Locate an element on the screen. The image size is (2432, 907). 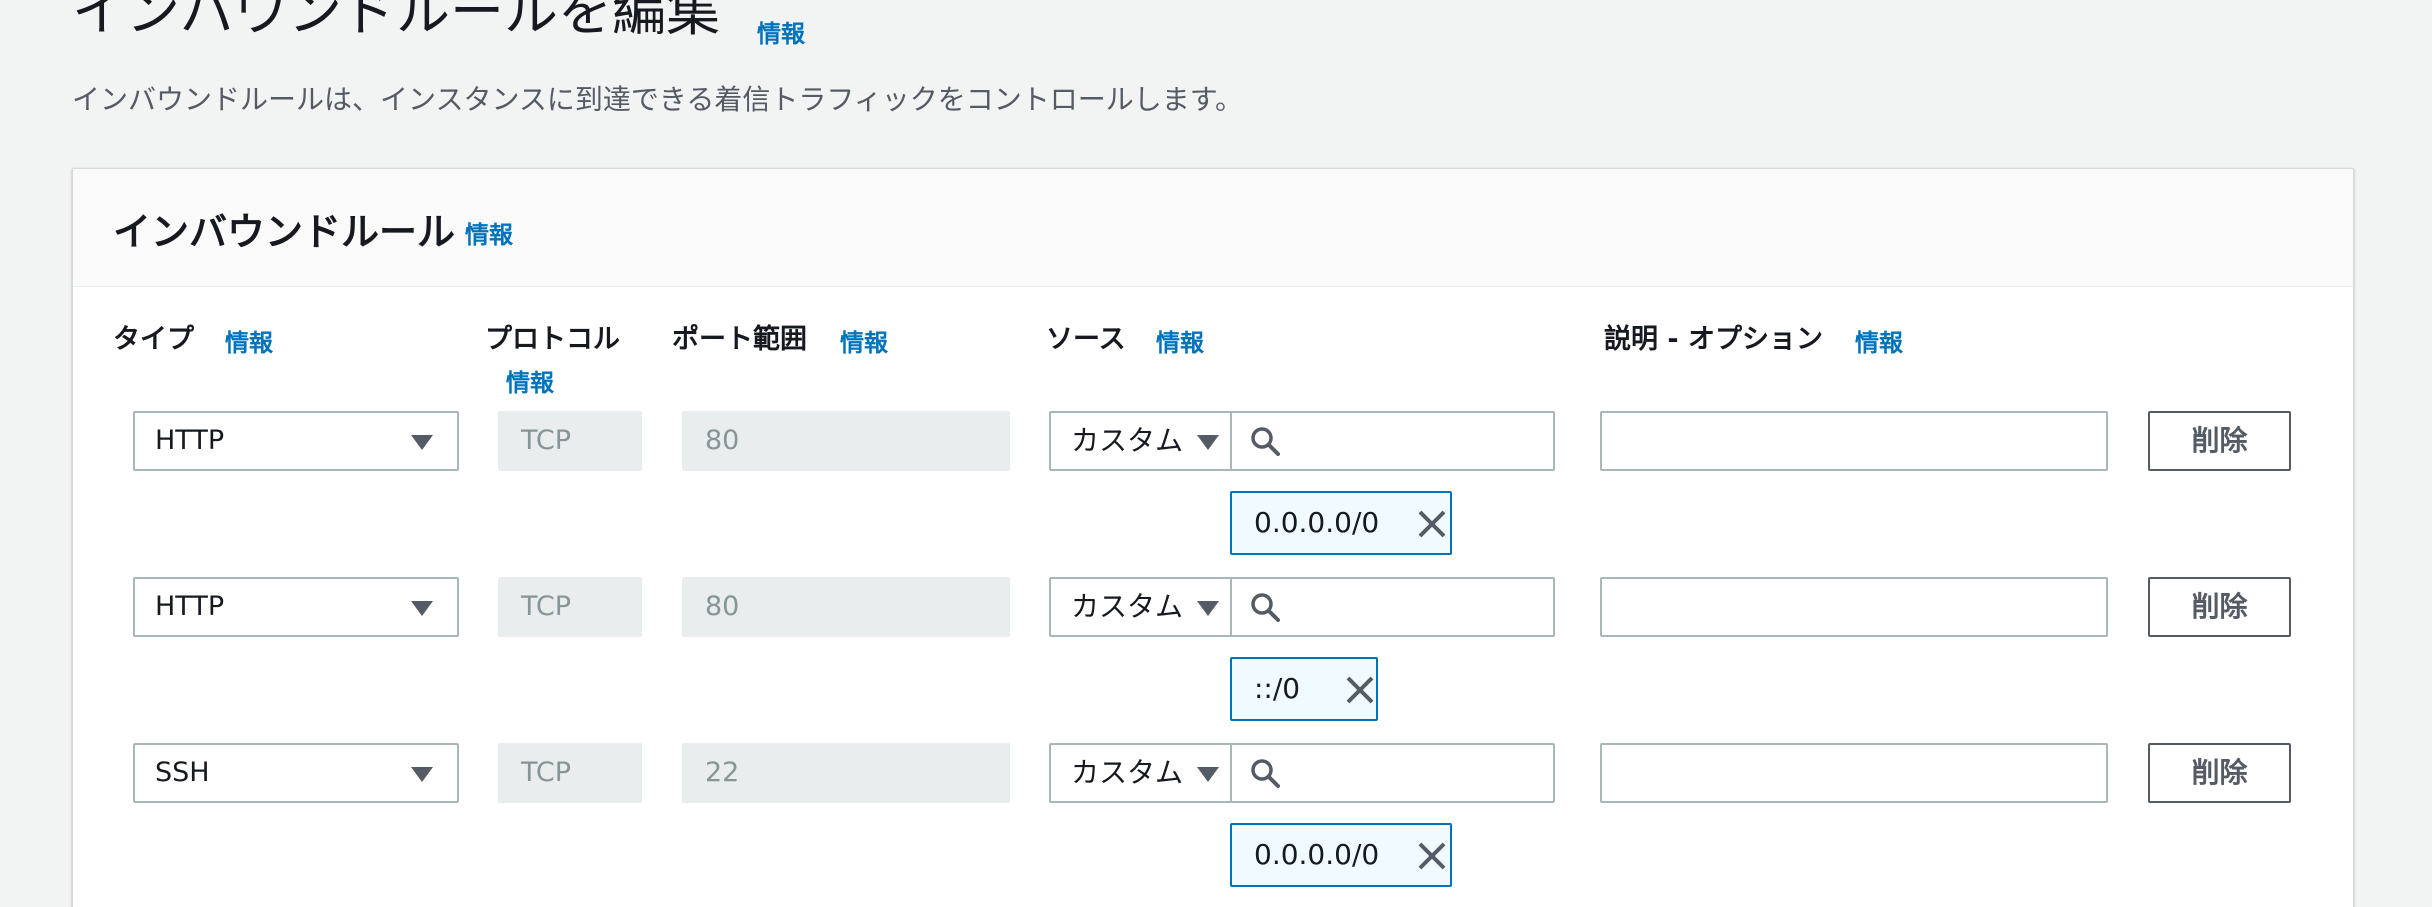
rule-type-select: SSH is located at coordinates (296, 773).